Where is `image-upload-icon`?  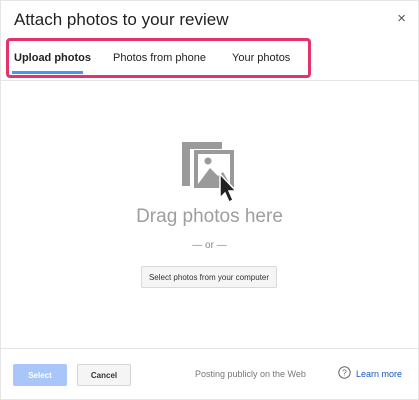
image-upload-icon is located at coordinates (210, 173).